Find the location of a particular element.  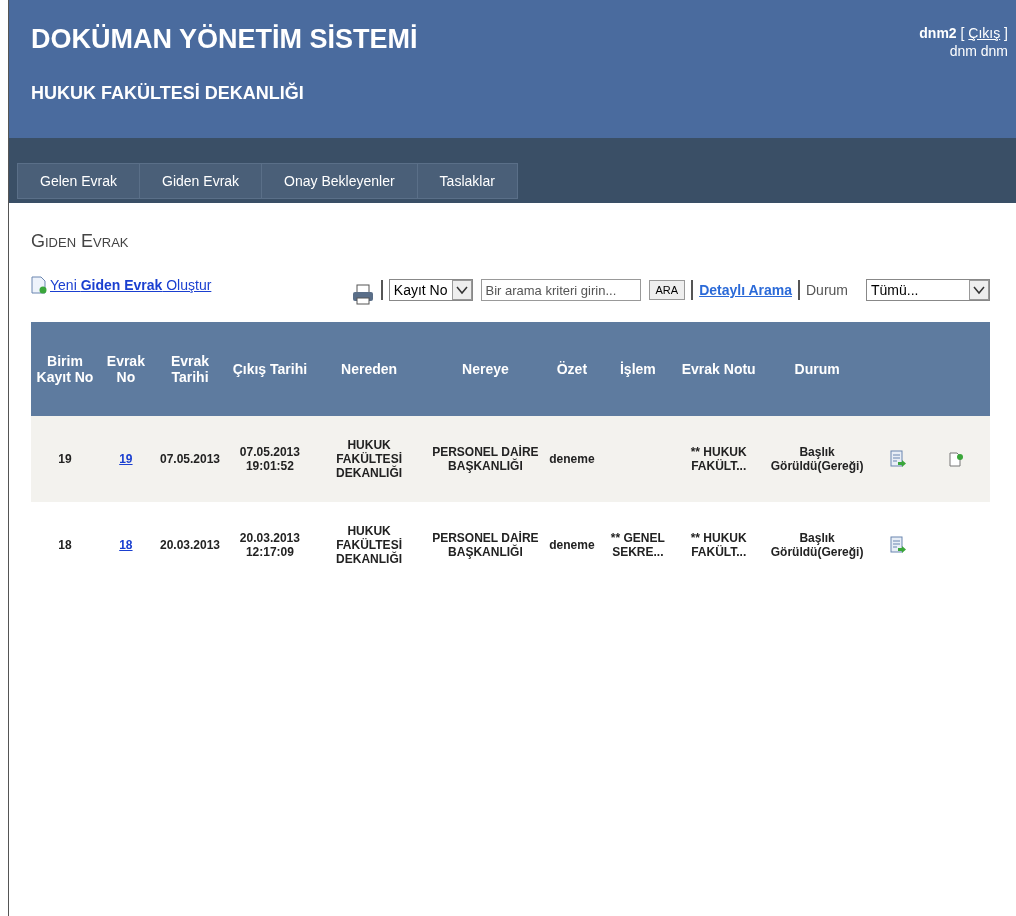

document-number-link: 19 is located at coordinates (126, 459).